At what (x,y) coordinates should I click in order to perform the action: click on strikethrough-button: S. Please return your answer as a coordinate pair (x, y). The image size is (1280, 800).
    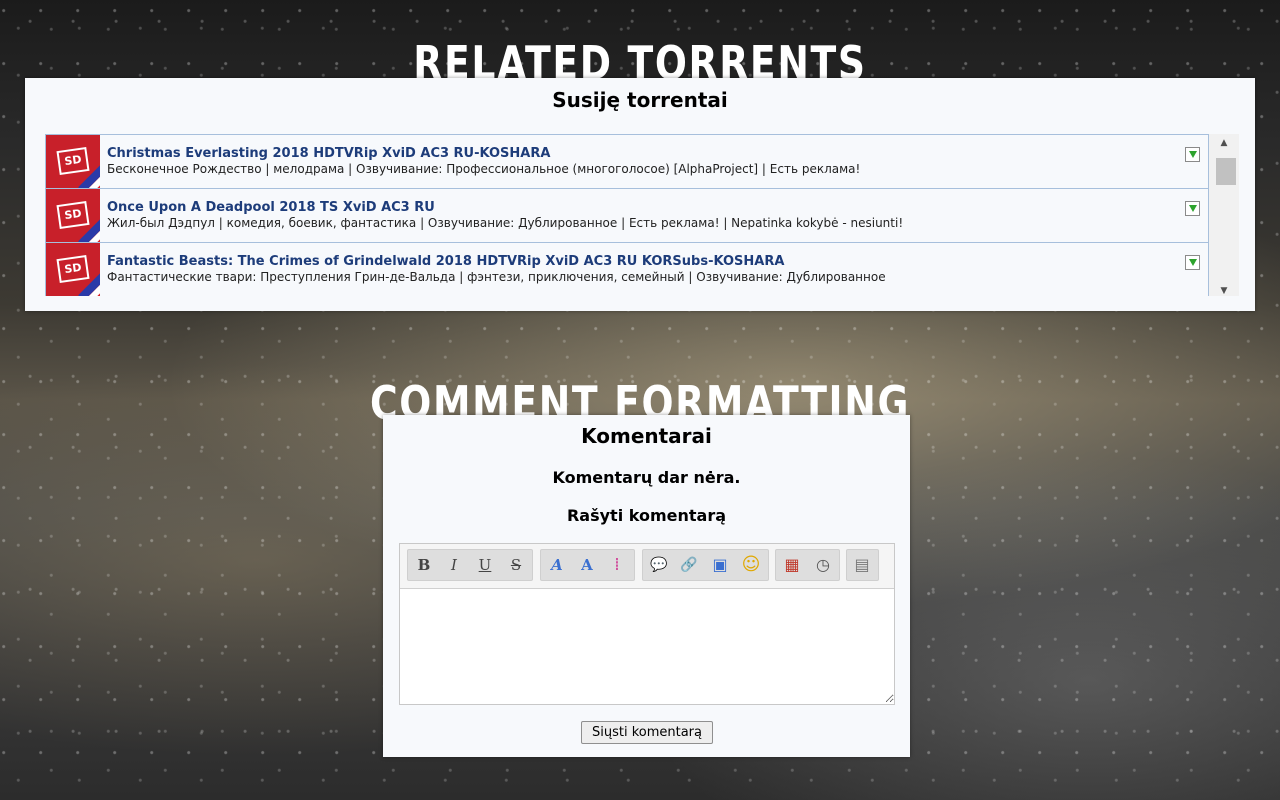
    Looking at the image, I should click on (516, 565).